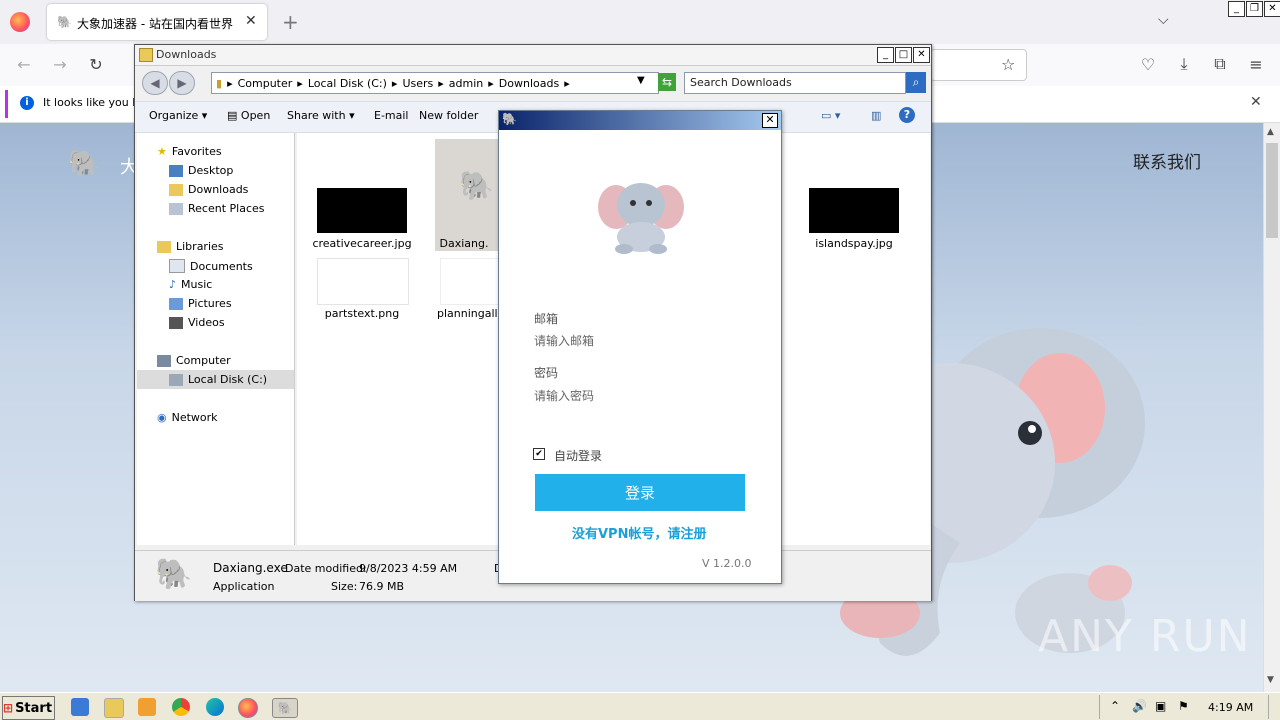 This screenshot has width=1280, height=720. I want to click on page-scrollbar: ▲ ▼, so click(1271, 407).